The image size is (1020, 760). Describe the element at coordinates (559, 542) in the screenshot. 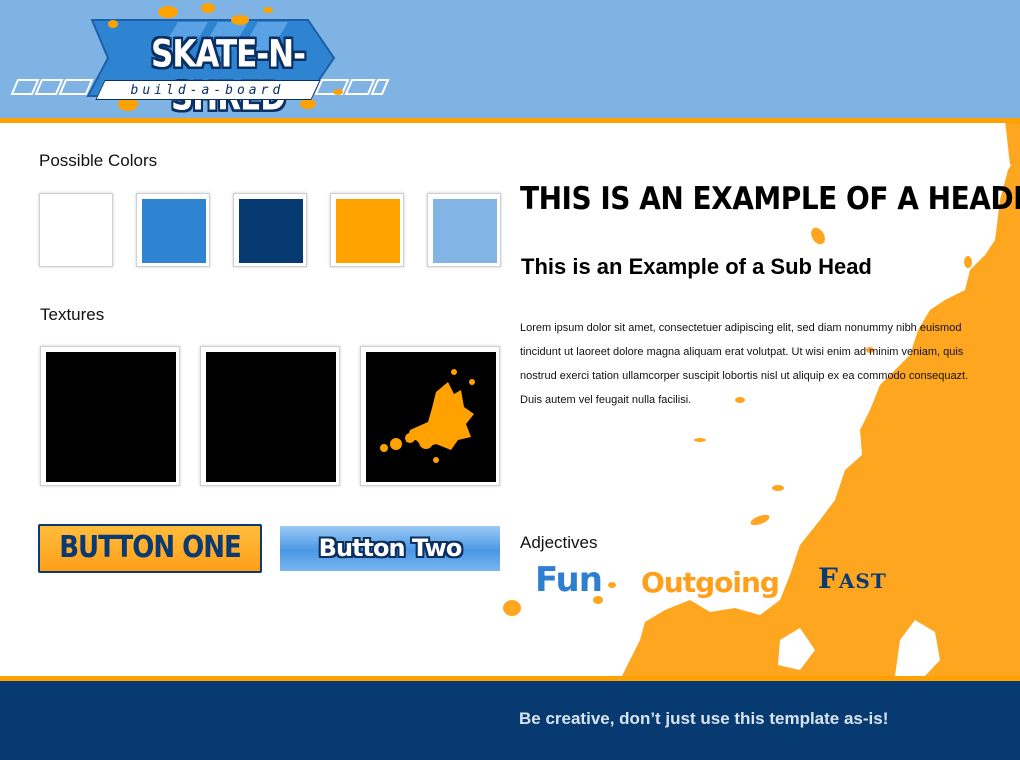

I see `adjectives-label: Adjectives` at that location.